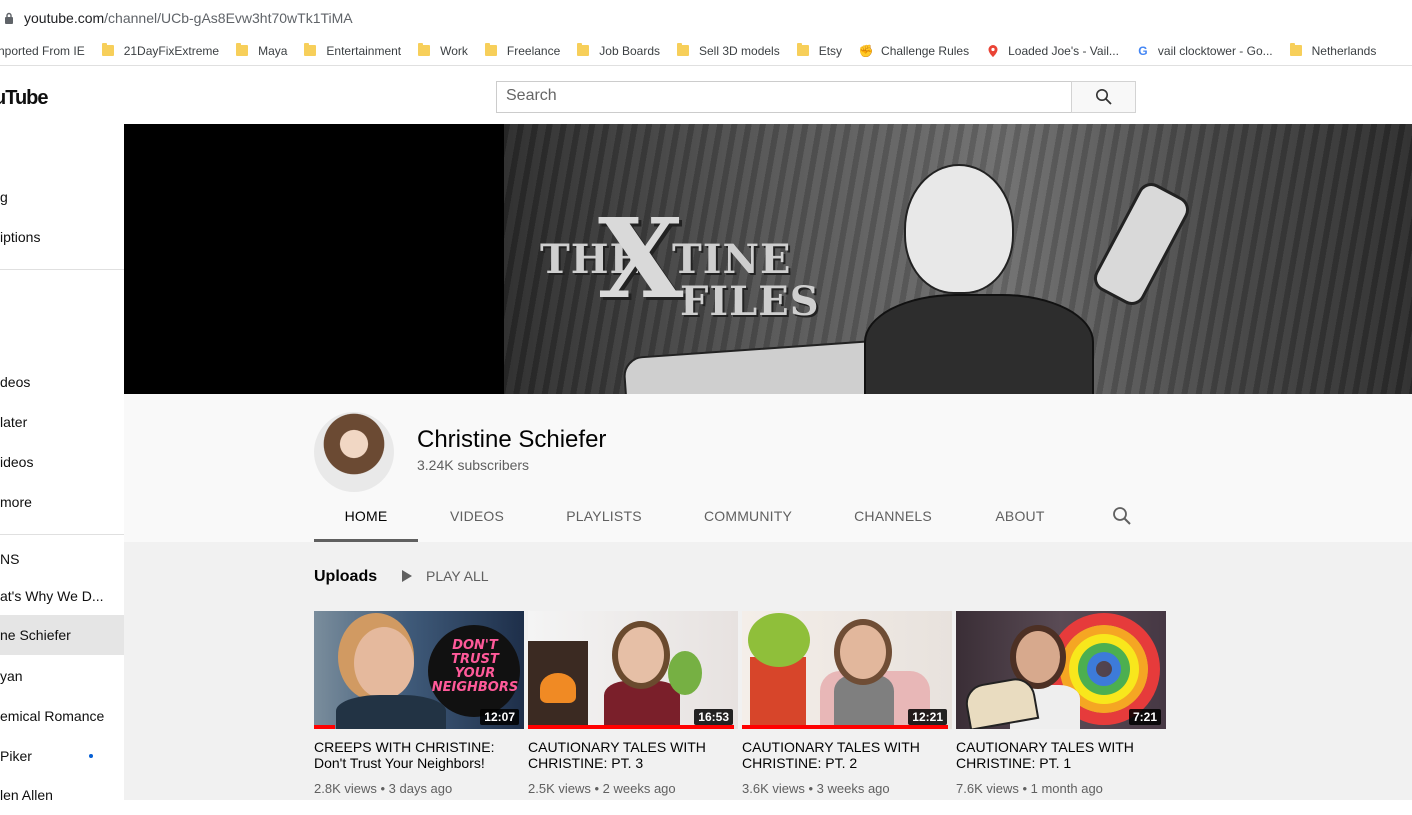 Image resolution: width=1412 pixels, height=815 pixels. What do you see at coordinates (631, 727) in the screenshot?
I see `watch-progress-bar` at bounding box center [631, 727].